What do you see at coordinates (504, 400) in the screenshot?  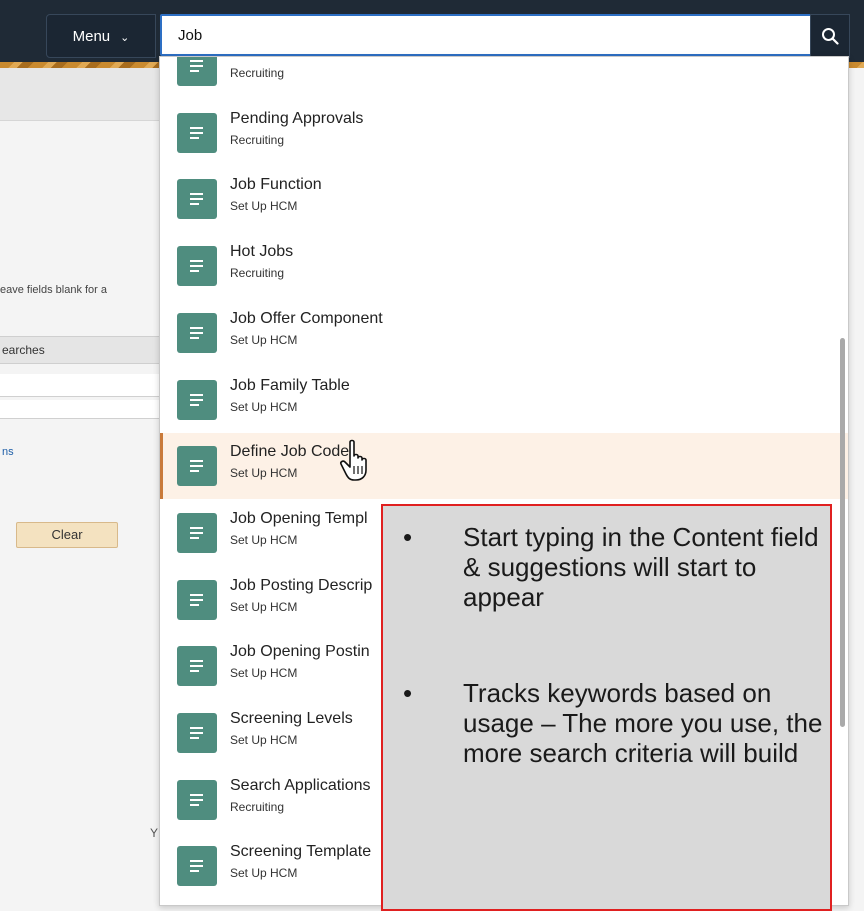 I see `suggestion-item: Job Family Table Set Up HCM` at bounding box center [504, 400].